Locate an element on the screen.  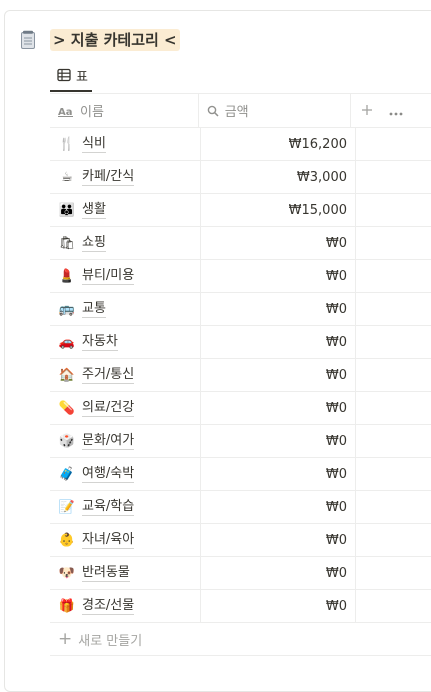
name-cell: ☕ 카페/간식 is located at coordinates (125, 177).